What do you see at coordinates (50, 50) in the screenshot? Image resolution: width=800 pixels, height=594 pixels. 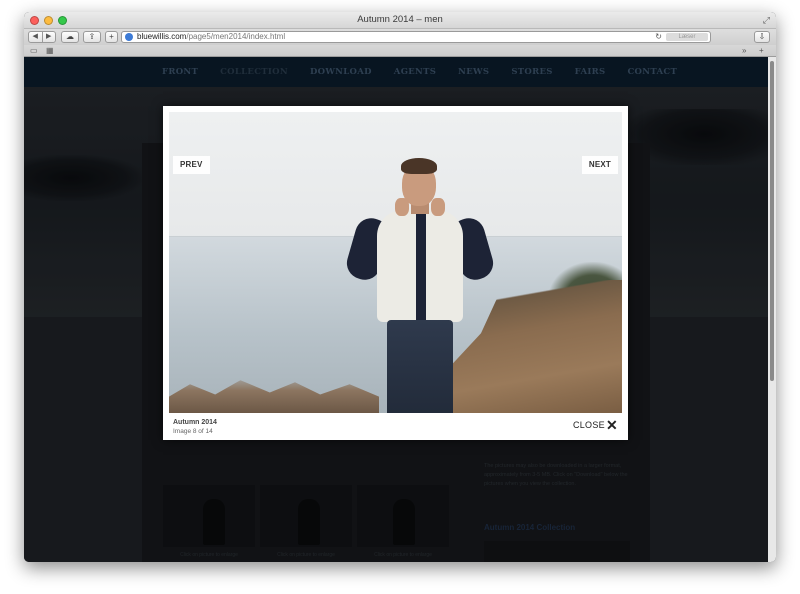 I see `grid-icon: ▦` at bounding box center [50, 50].